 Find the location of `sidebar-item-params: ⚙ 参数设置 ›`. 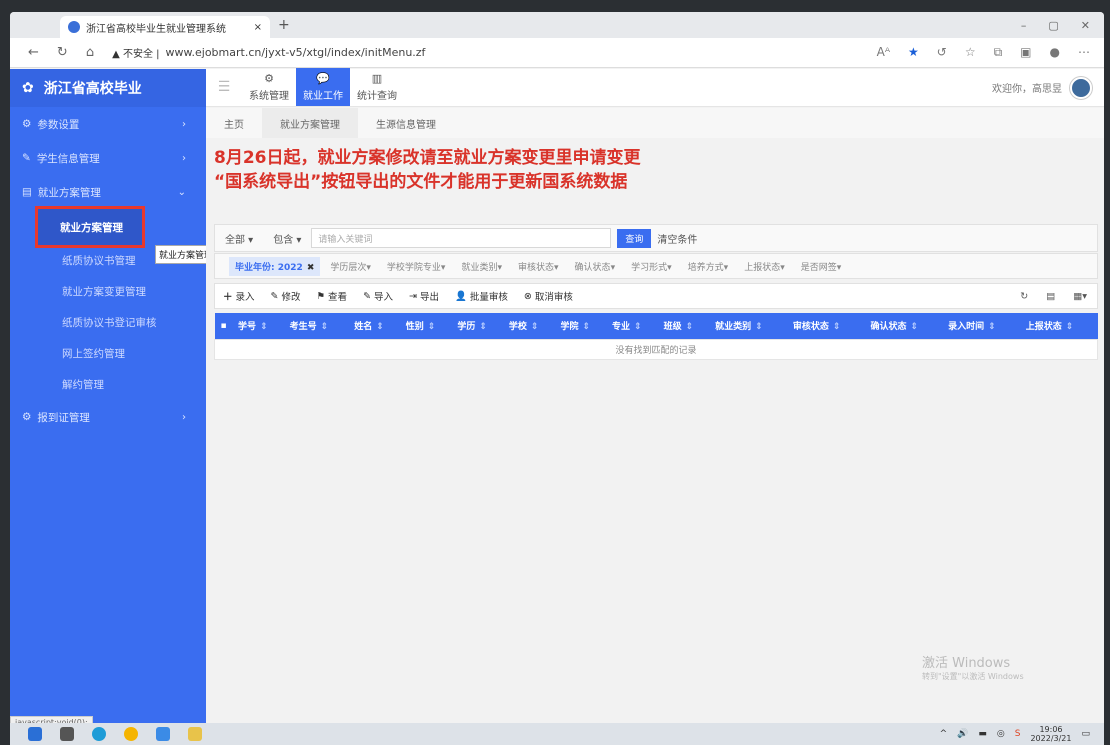

sidebar-item-params: ⚙ 参数设置 › is located at coordinates (108, 124).